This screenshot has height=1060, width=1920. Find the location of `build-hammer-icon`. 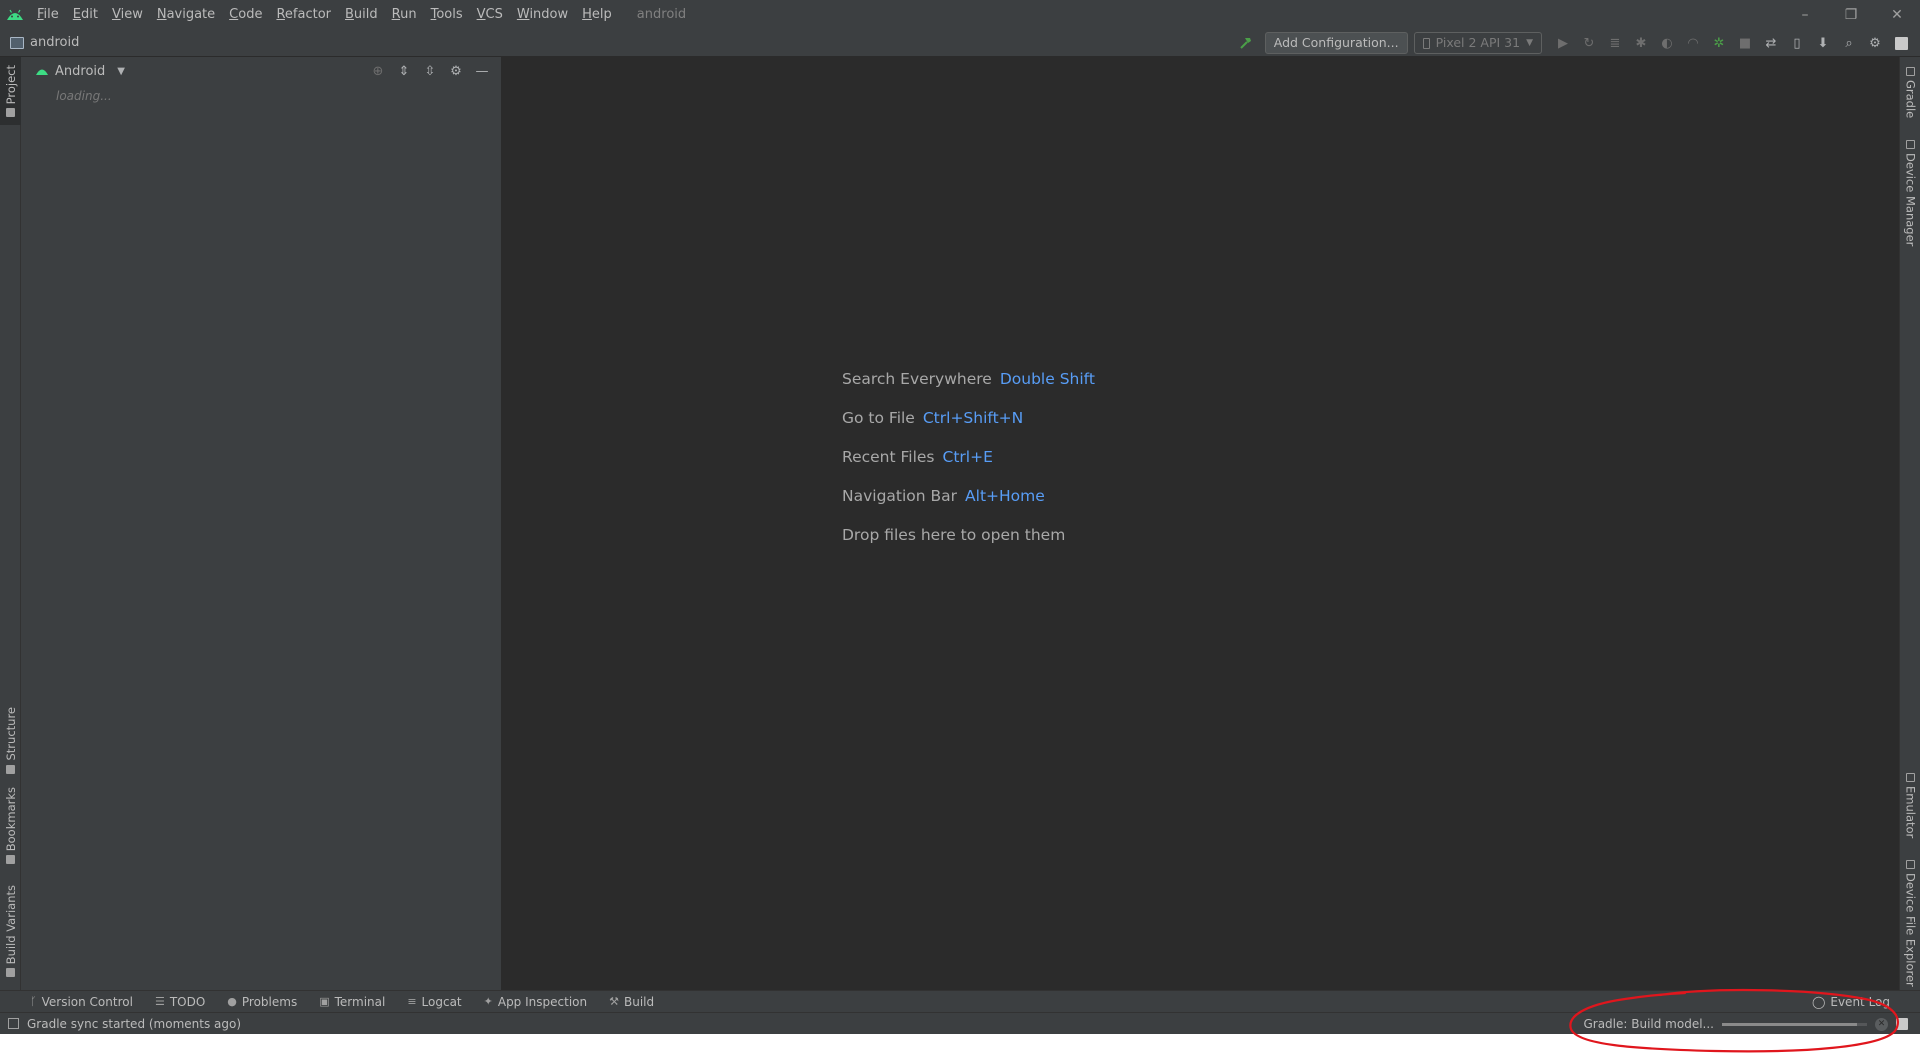

build-hammer-icon is located at coordinates (1246, 43).